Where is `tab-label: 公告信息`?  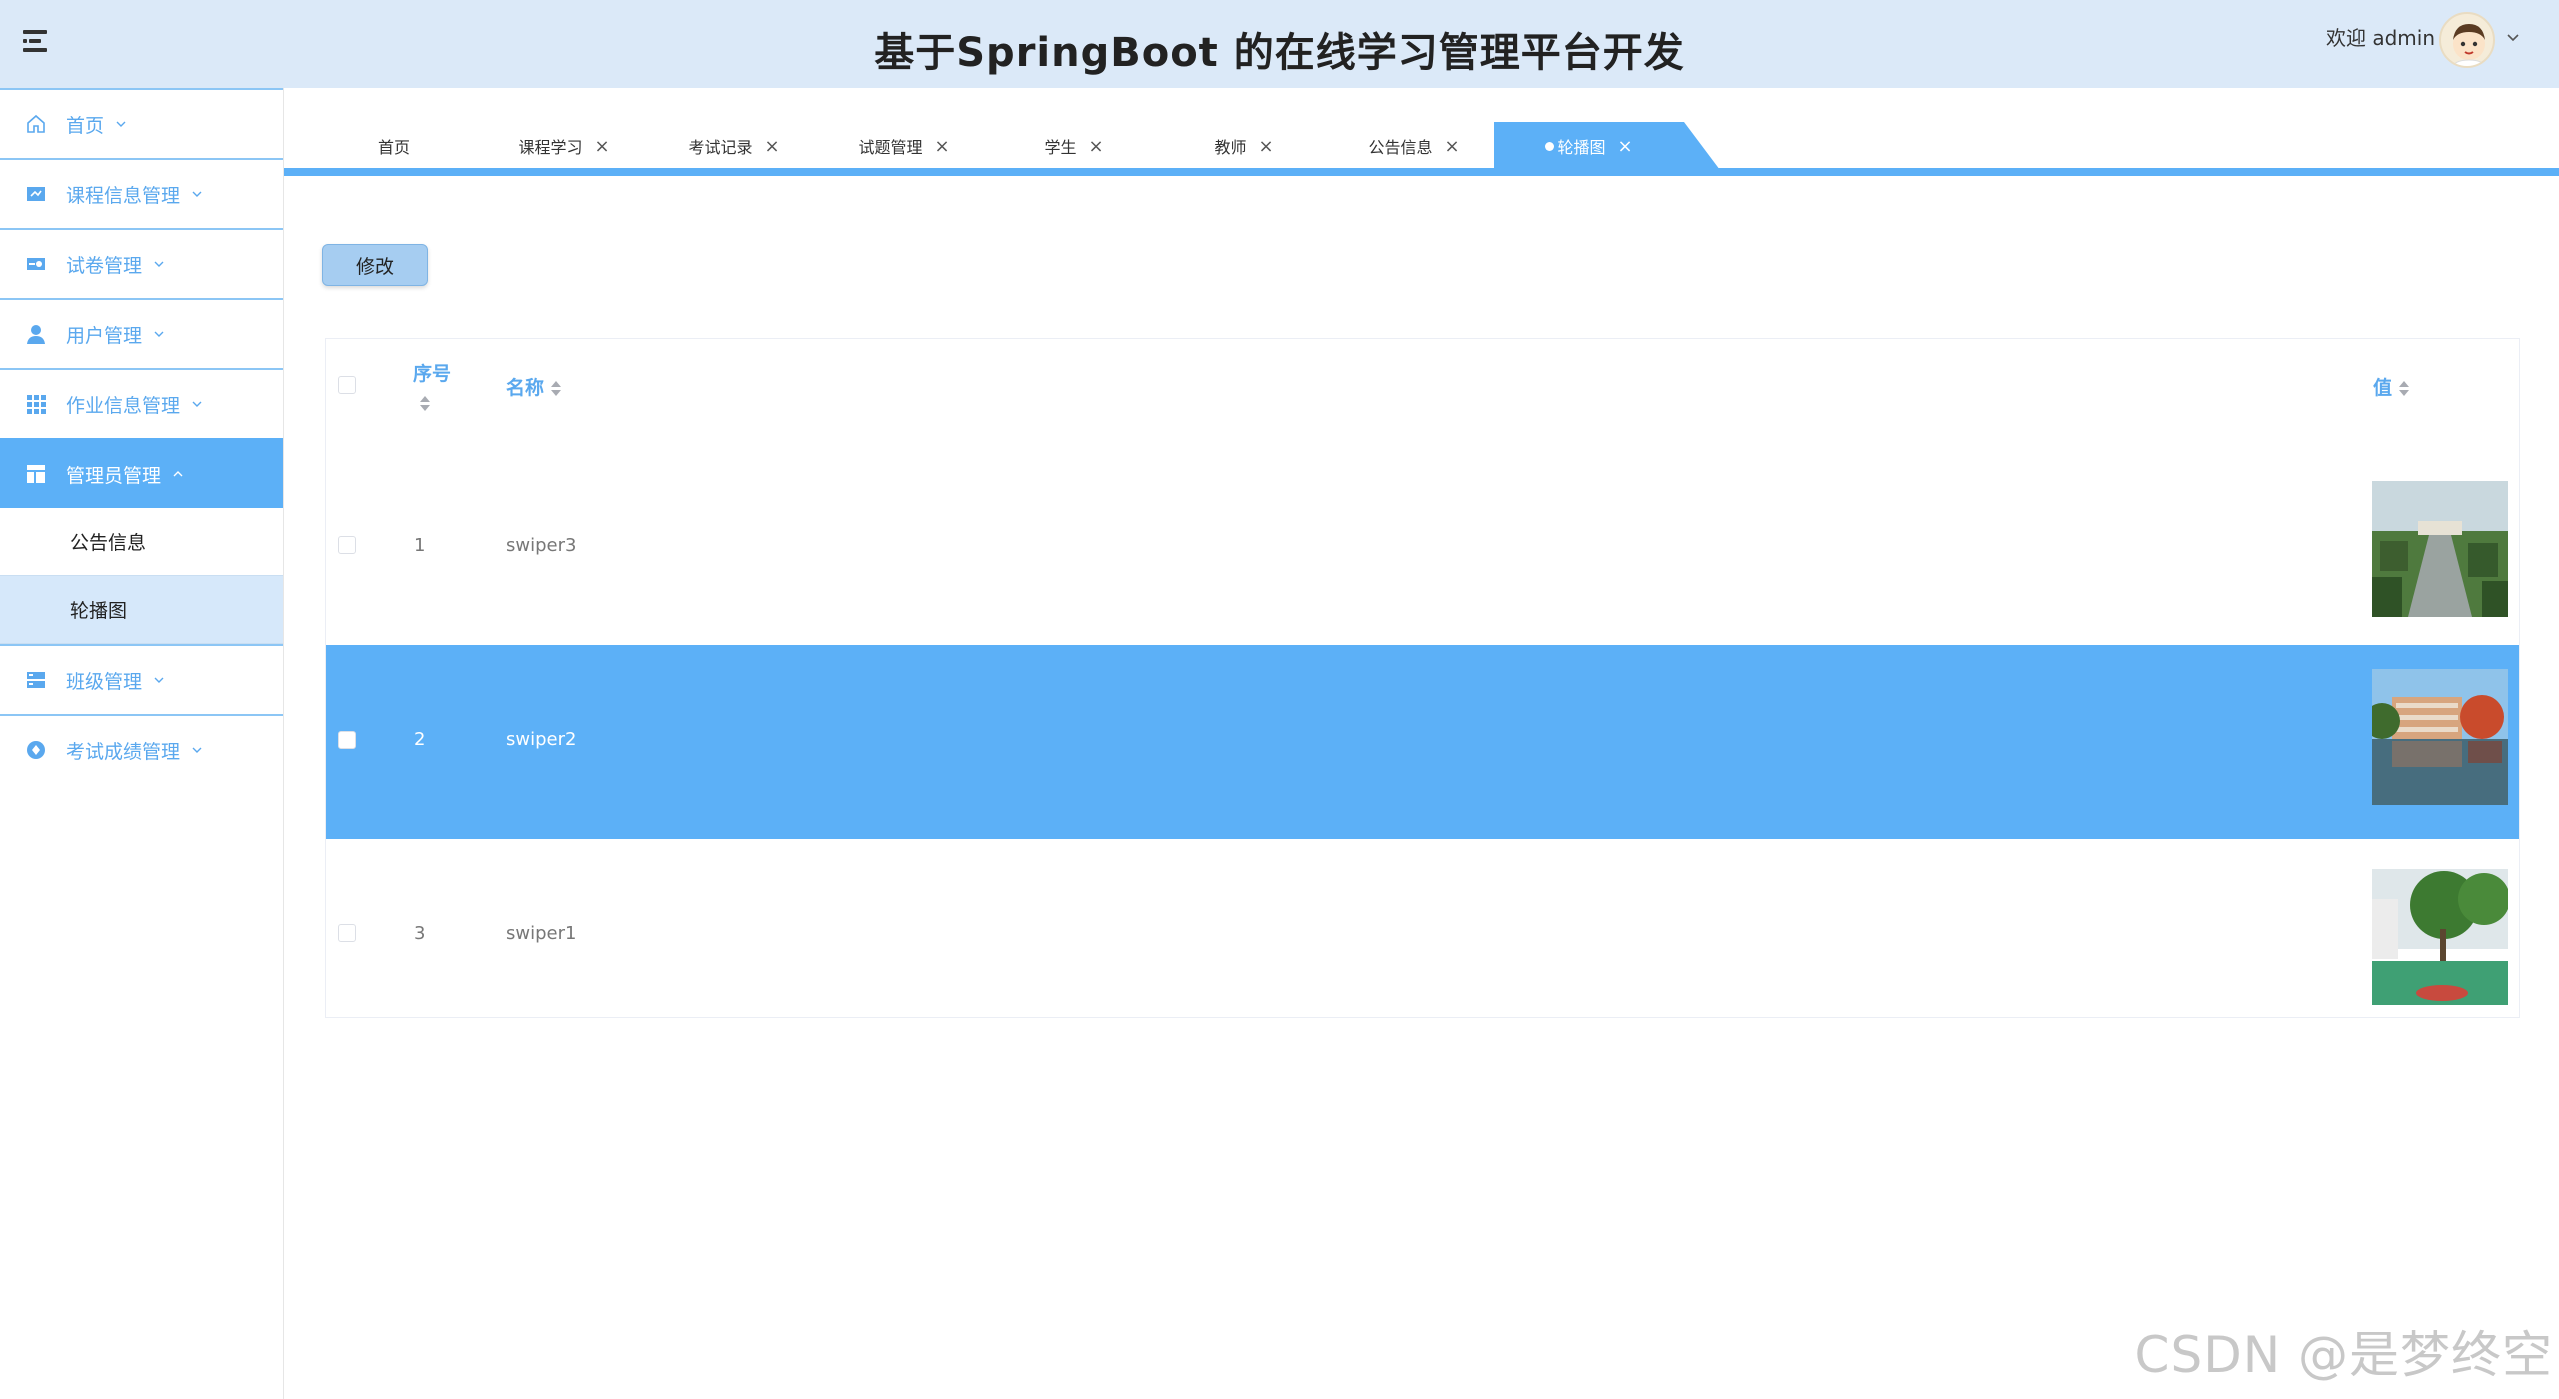 tab-label: 公告信息 is located at coordinates (1400, 147).